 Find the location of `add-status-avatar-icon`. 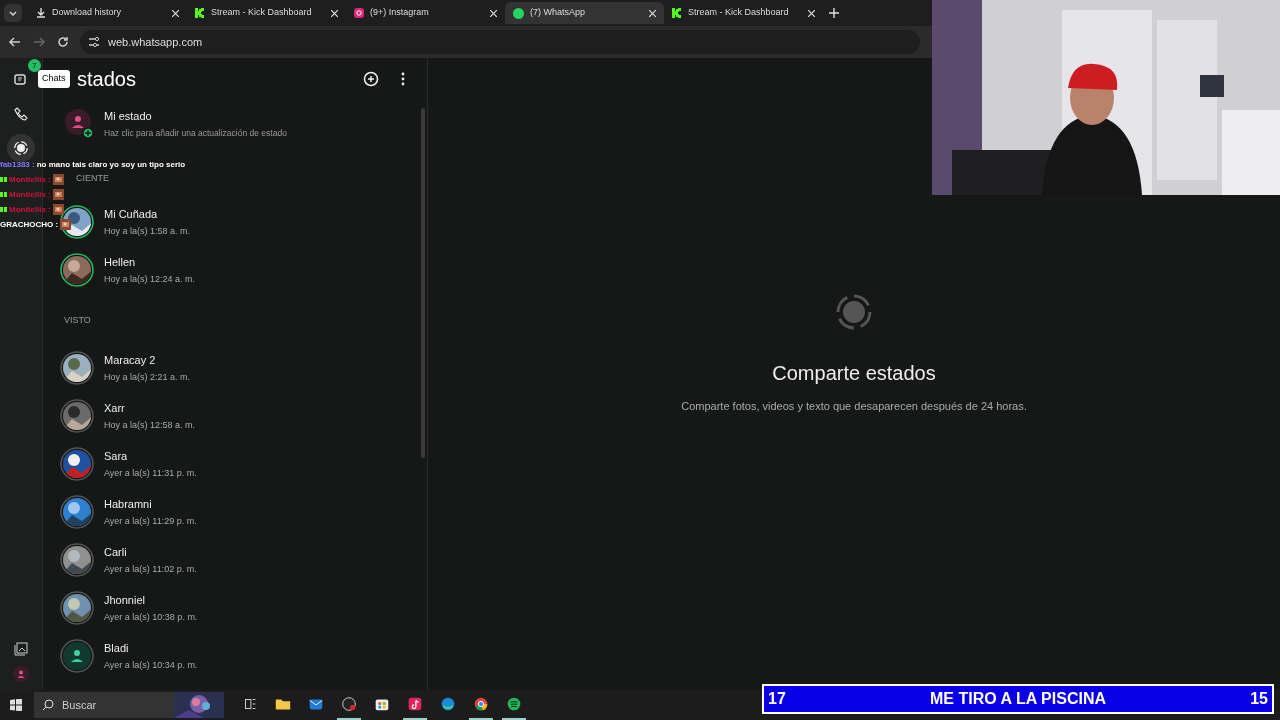

add-status-avatar-icon is located at coordinates (78, 124).